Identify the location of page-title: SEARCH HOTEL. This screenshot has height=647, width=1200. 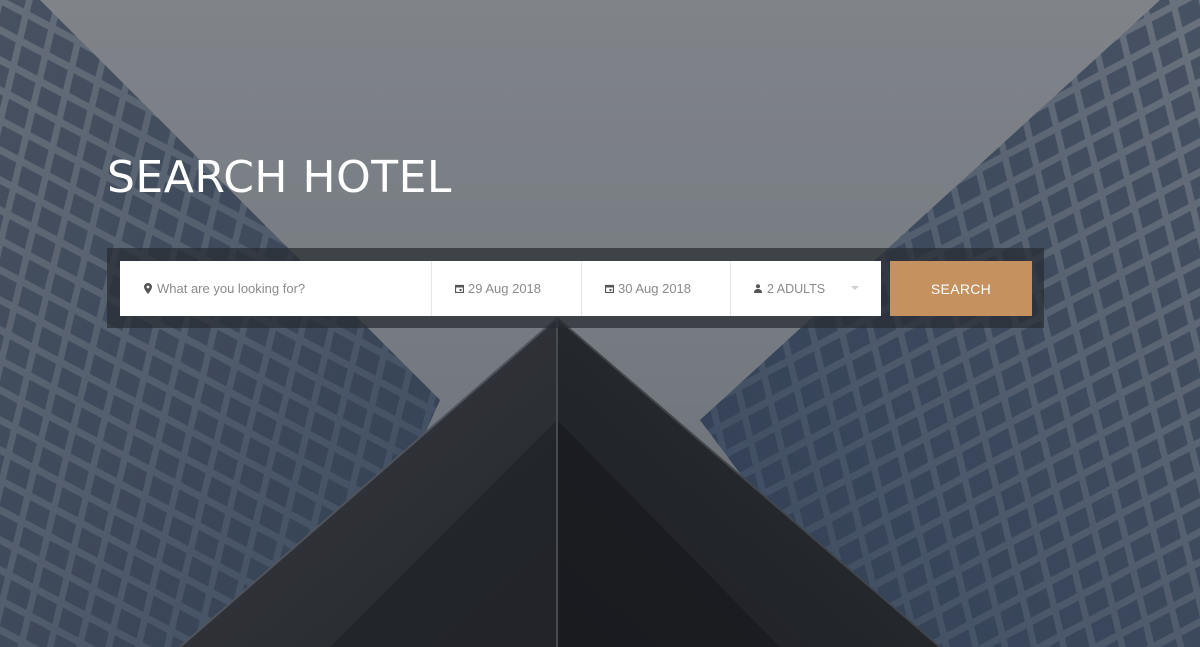
(279, 177).